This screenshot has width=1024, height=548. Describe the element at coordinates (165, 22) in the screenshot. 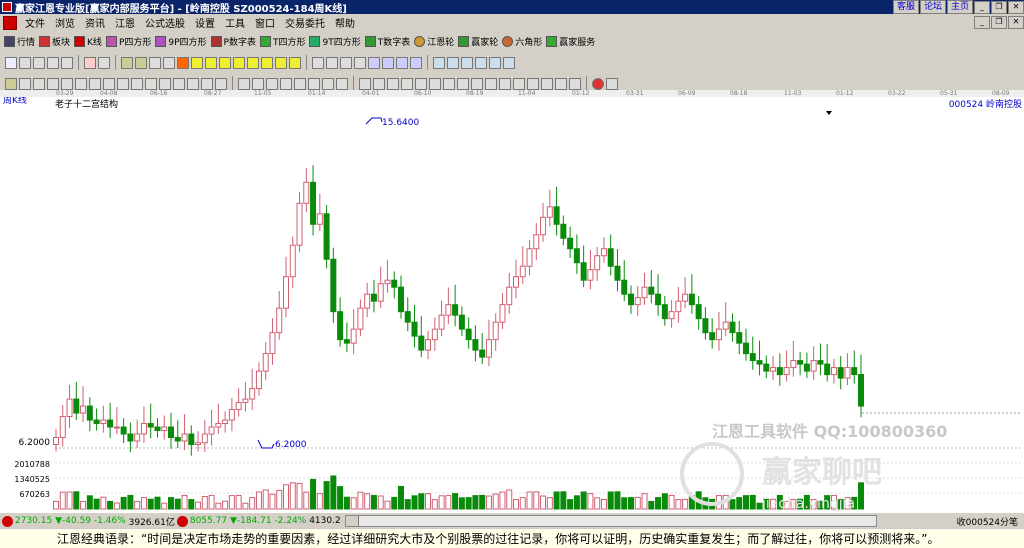

I see `menu-formula: 公式选股` at that location.